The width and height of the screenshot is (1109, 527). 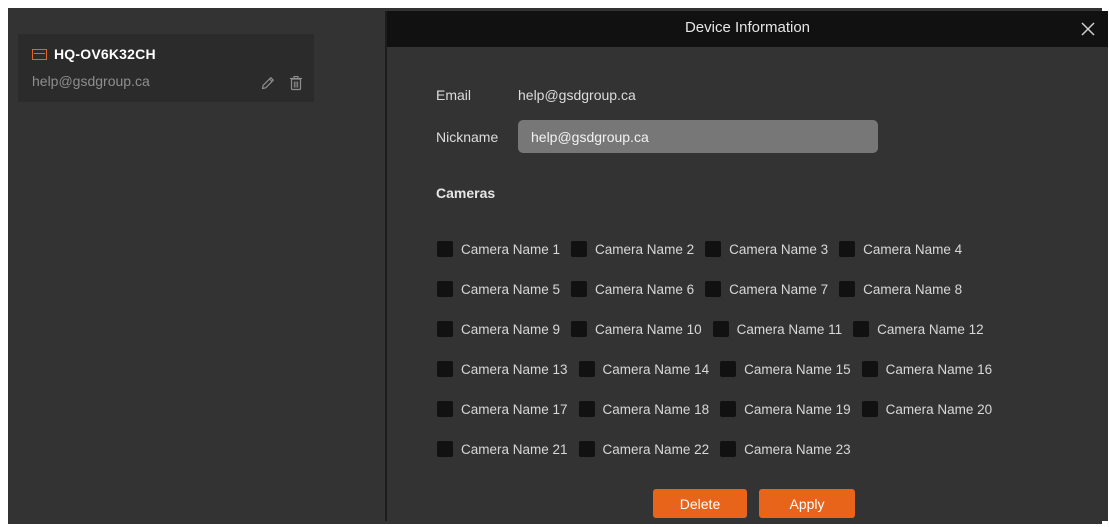 I want to click on nickname-label: Nickname, so click(x=467, y=137).